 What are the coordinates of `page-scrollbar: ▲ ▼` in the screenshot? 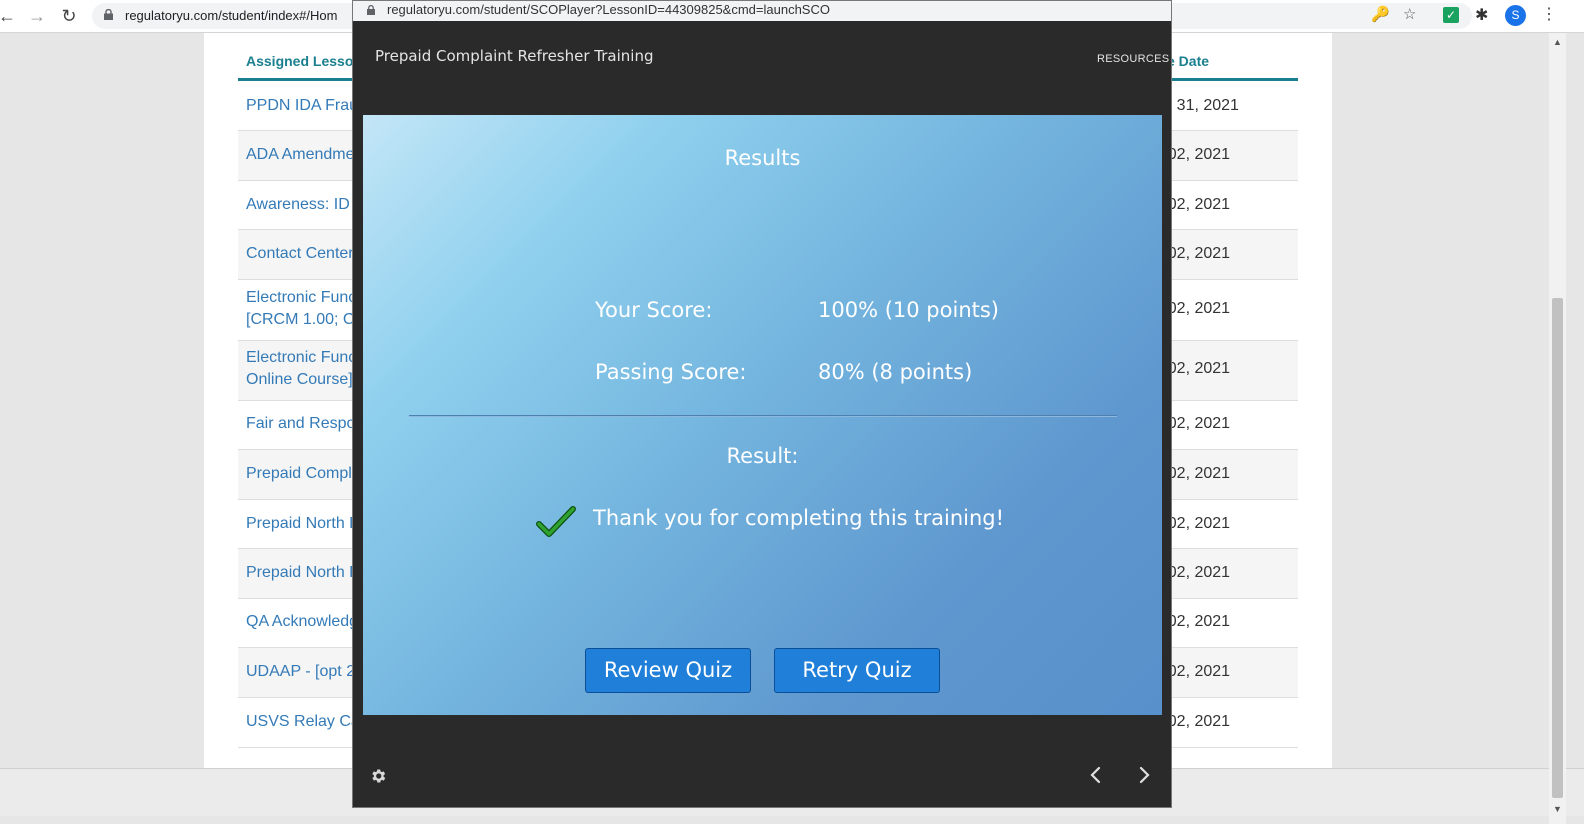 It's located at (1557, 428).